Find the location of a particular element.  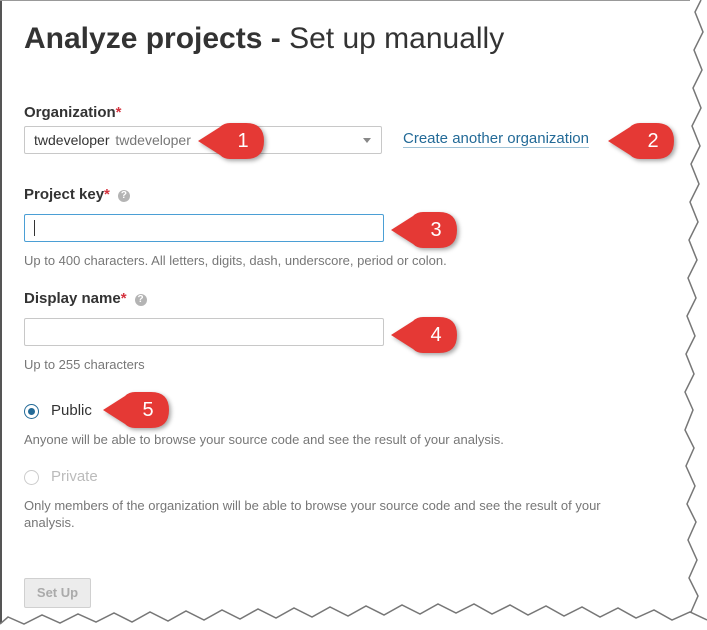

callout-number: 5 is located at coordinates (148, 410).